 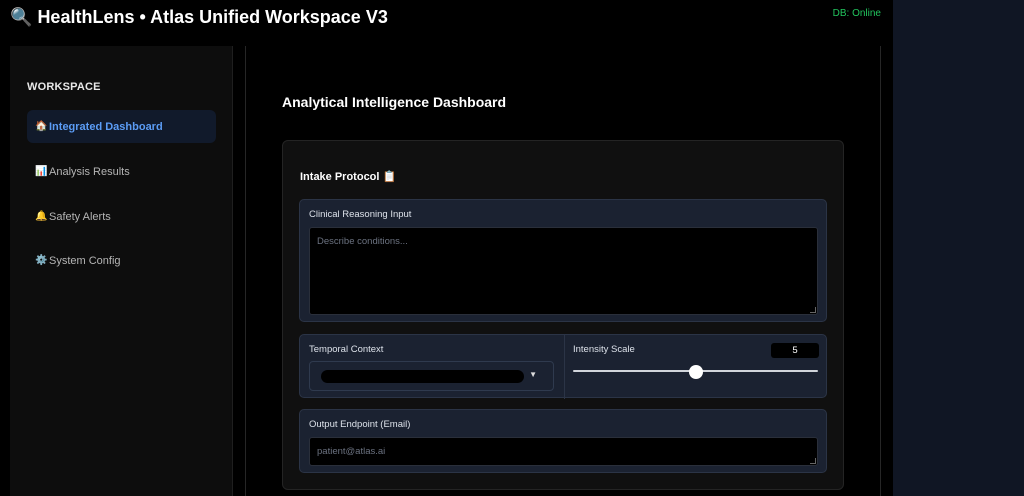 What do you see at coordinates (880, 271) in the screenshot?
I see `content-divider-right` at bounding box center [880, 271].